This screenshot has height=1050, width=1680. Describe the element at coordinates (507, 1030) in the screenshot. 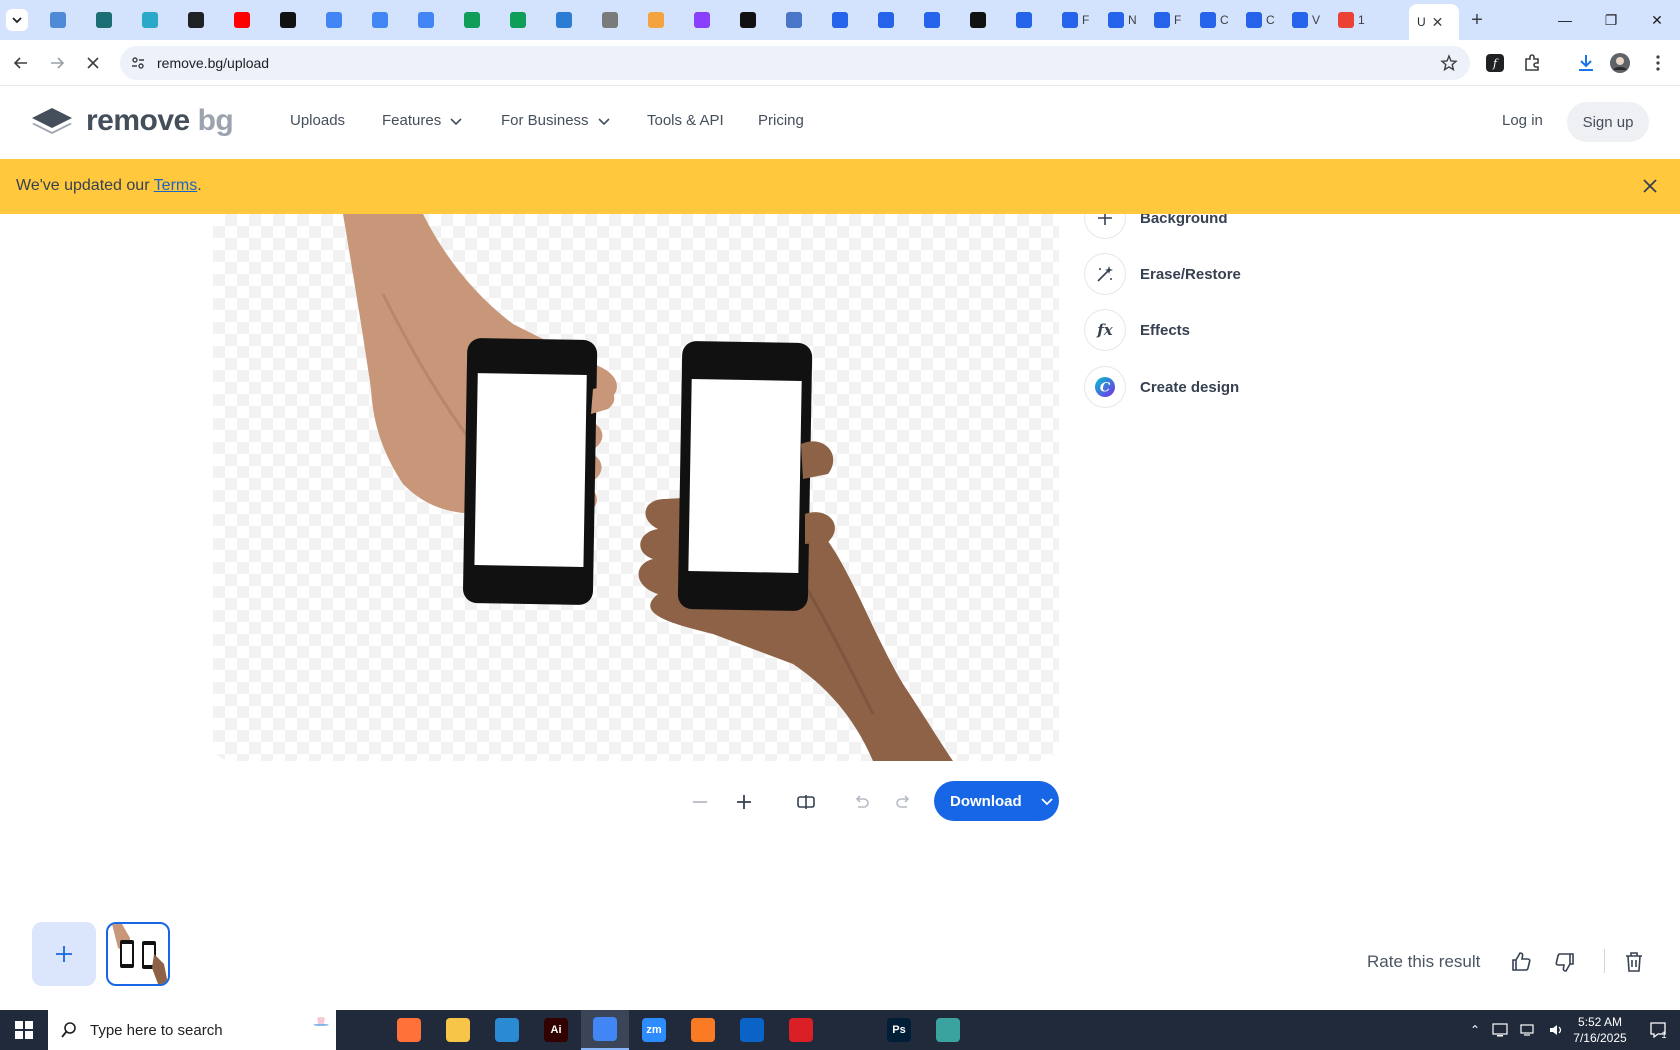

I see `taskbar-app-vscode` at that location.